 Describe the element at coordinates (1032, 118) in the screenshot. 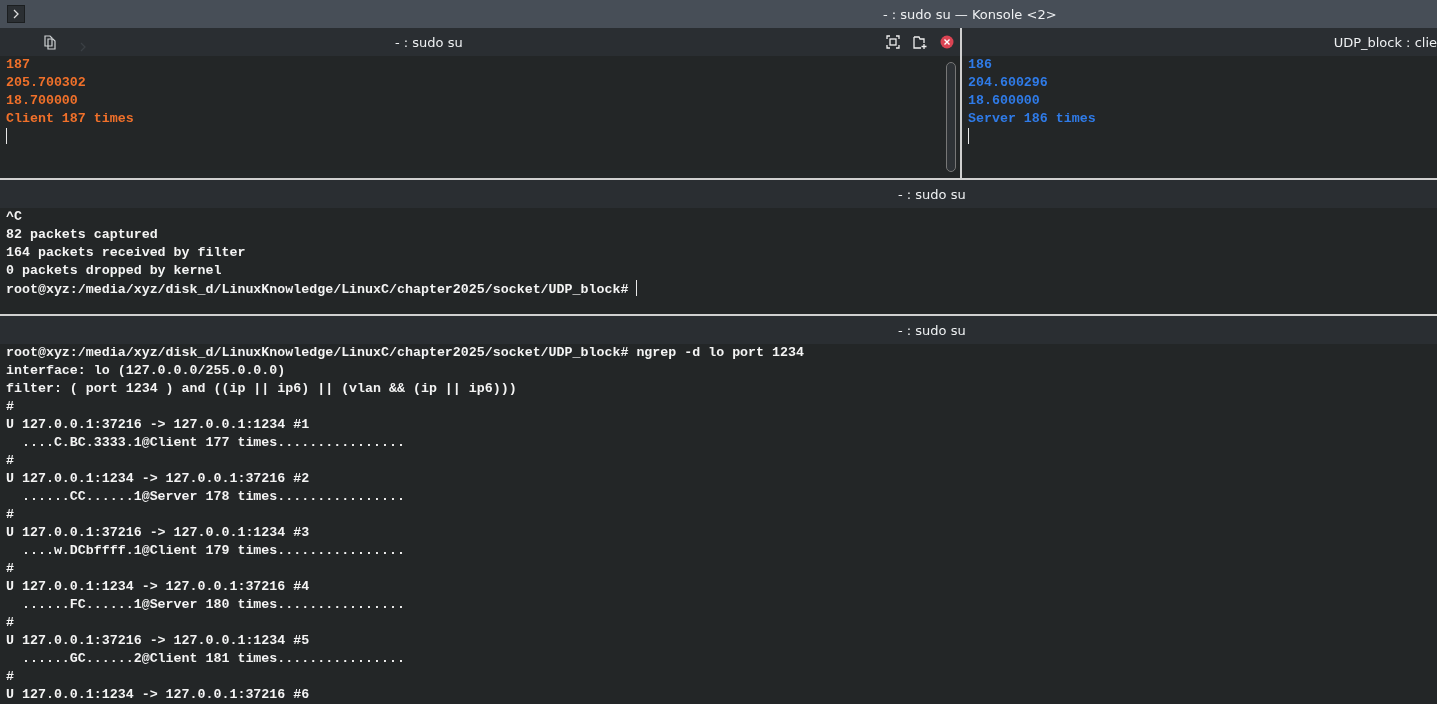

I see `terminal-line: Server 186 times` at that location.